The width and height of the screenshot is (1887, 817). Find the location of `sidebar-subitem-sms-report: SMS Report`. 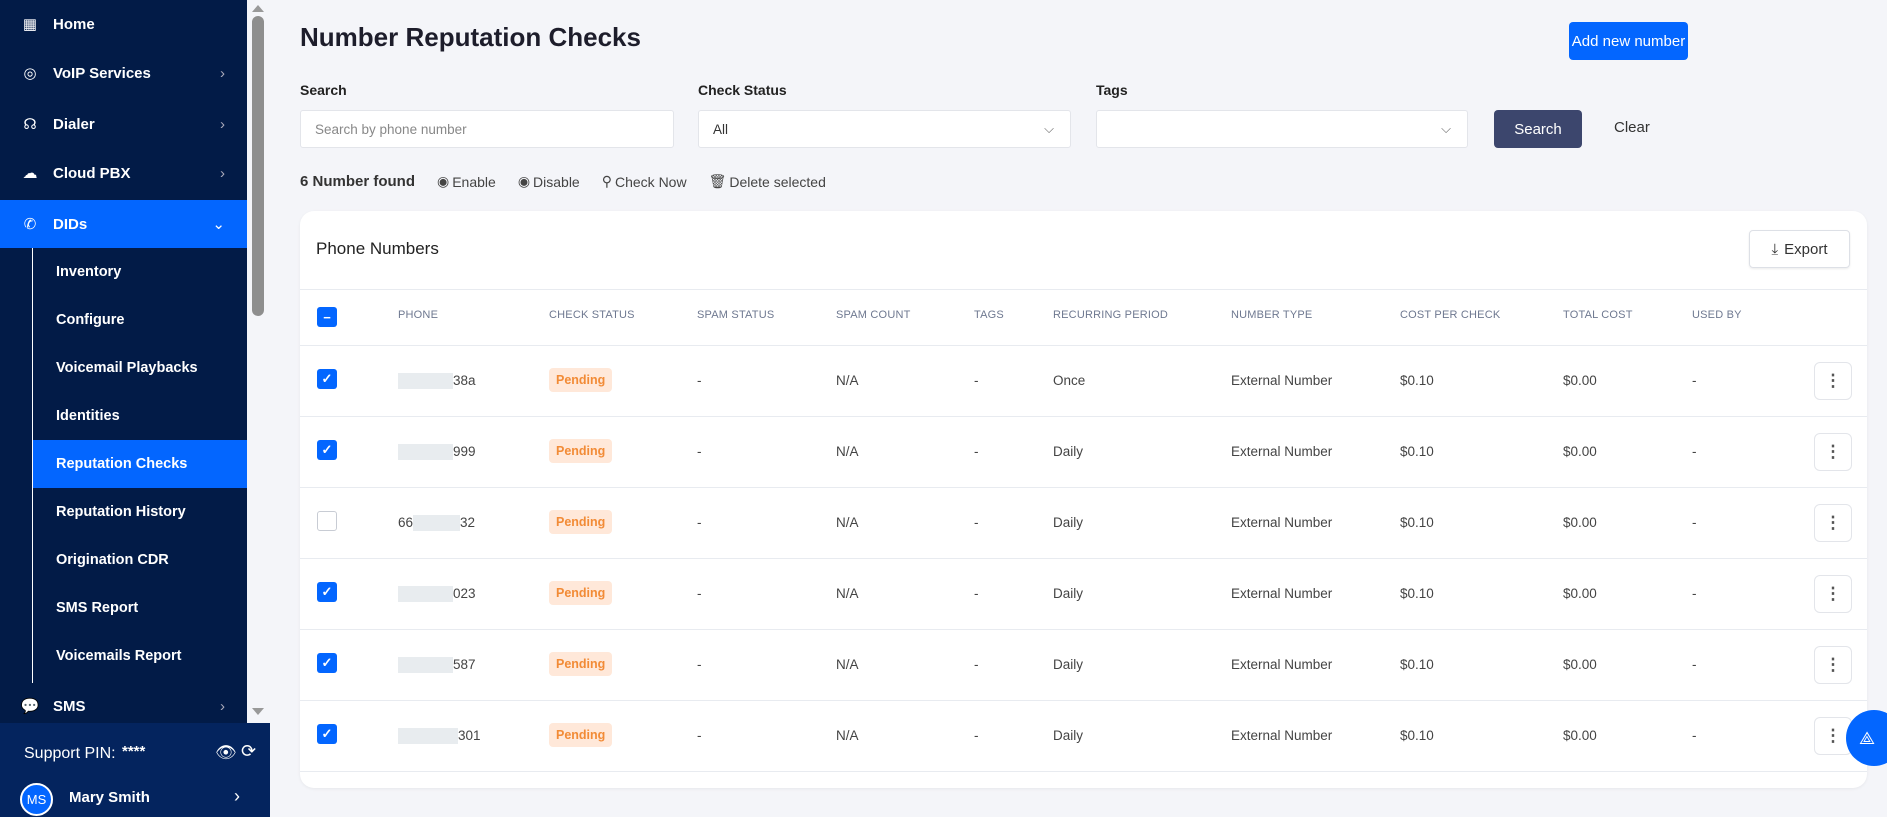

sidebar-subitem-sms-report: SMS Report is located at coordinates (140, 608).